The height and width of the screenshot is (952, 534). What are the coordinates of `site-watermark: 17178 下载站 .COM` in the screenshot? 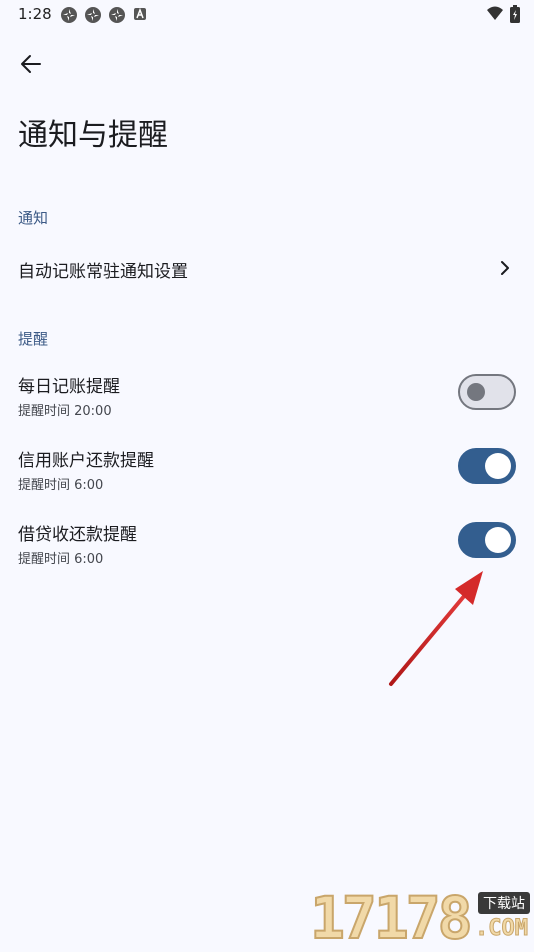 It's located at (420, 918).